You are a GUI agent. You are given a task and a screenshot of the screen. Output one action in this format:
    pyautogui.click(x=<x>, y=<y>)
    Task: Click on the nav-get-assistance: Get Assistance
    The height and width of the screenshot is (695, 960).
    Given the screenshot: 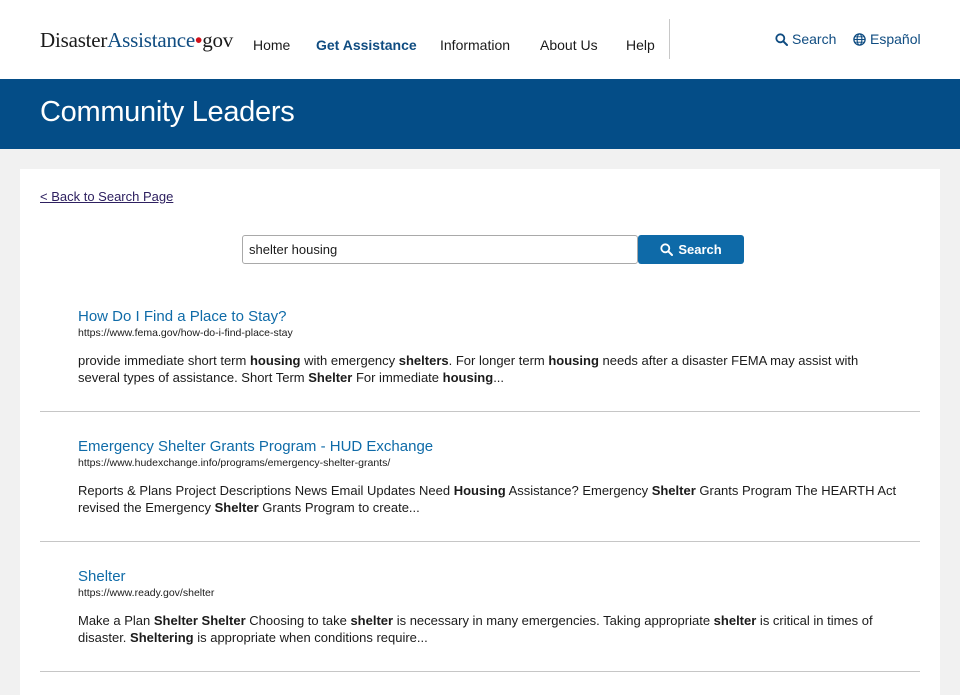 What is the action you would take?
    pyautogui.click(x=366, y=45)
    